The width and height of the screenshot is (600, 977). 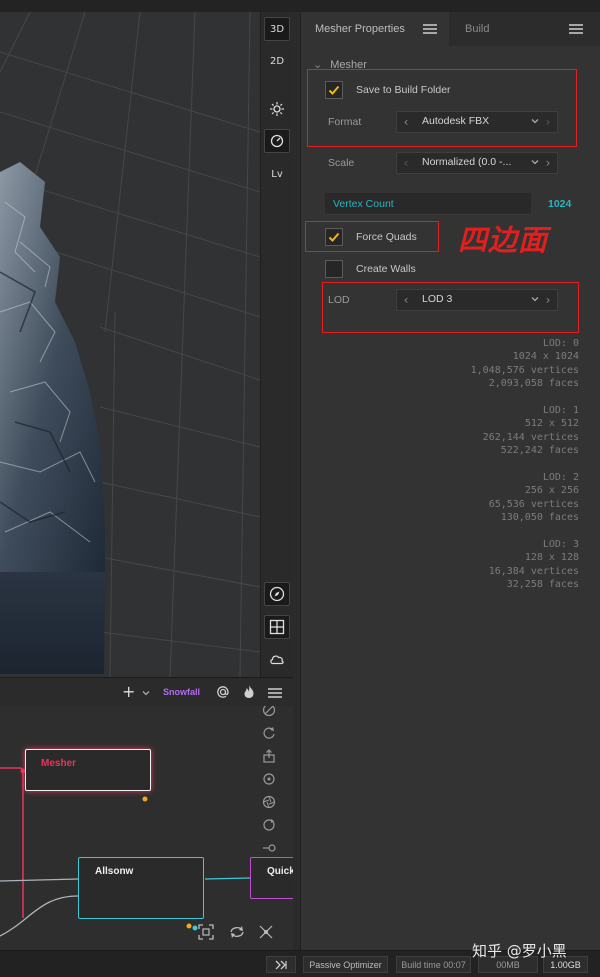 I want to click on lod-info-title: LOD: 0, so click(x=560, y=343).